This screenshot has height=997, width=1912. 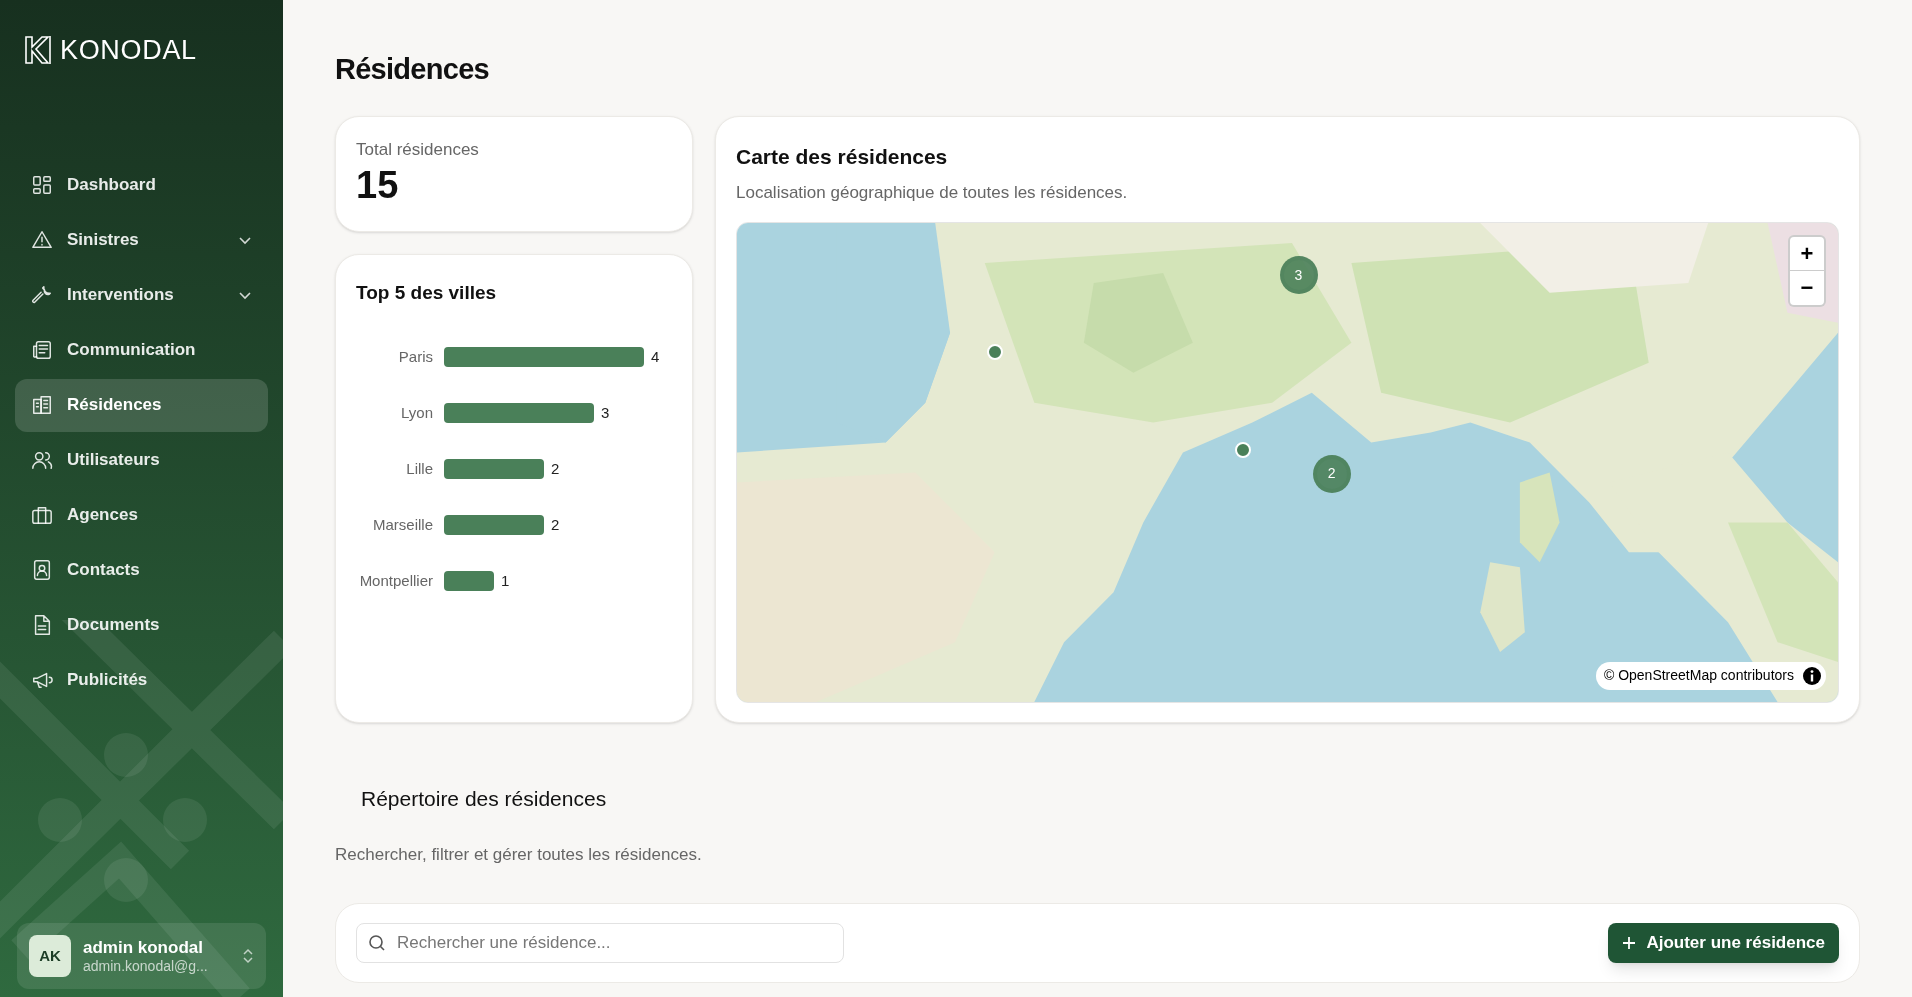 I want to click on category-label: Marseille, so click(x=403, y=524).